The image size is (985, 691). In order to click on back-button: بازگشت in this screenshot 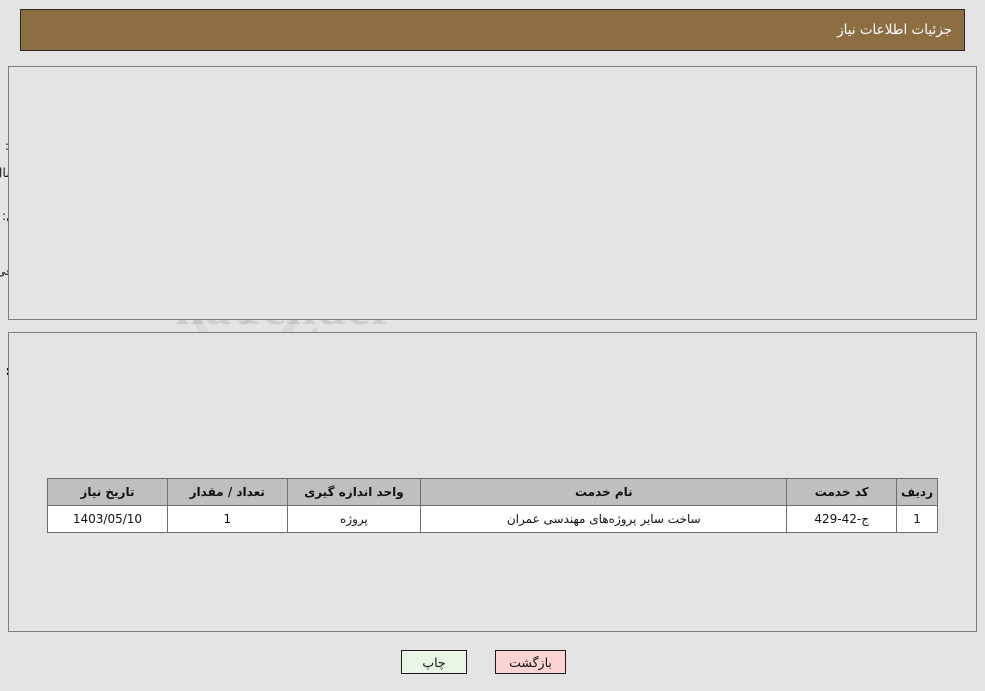, I will do `click(530, 662)`.